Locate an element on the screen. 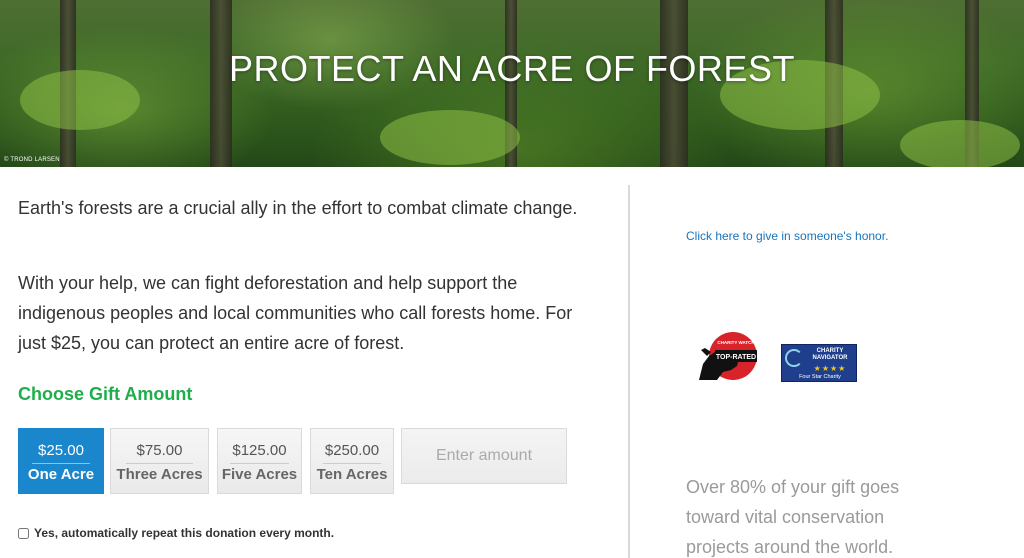  repeat-donation-checkbox is located at coordinates (23, 533).